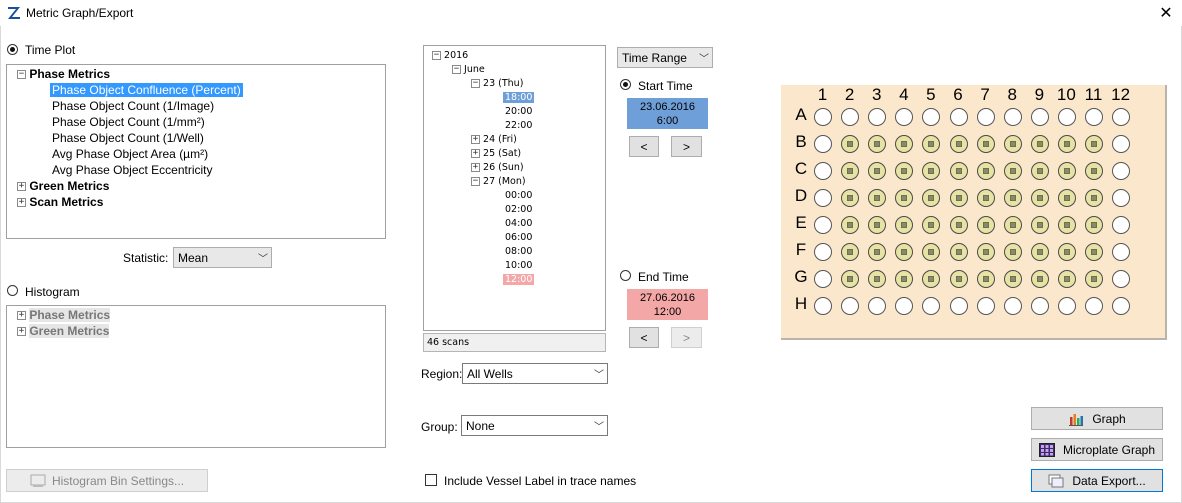 This screenshot has width=1182, height=503. Describe the element at coordinates (498, 182) in the screenshot. I see `tree-node-day: − 27 (Mon)` at that location.